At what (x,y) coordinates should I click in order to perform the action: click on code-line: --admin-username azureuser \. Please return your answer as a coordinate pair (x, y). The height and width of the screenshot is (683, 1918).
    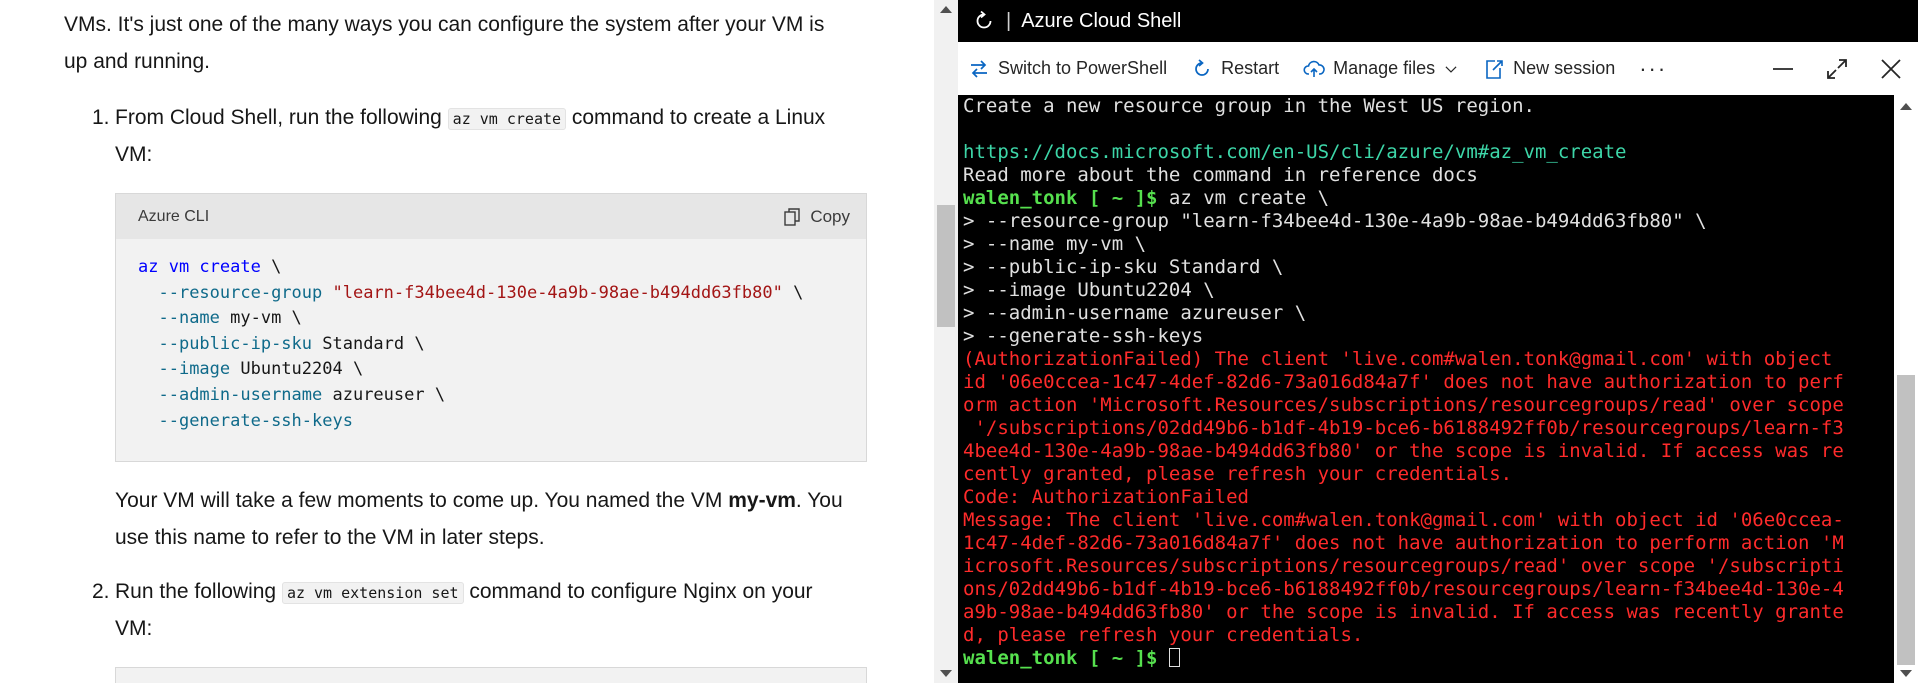
    Looking at the image, I should click on (302, 394).